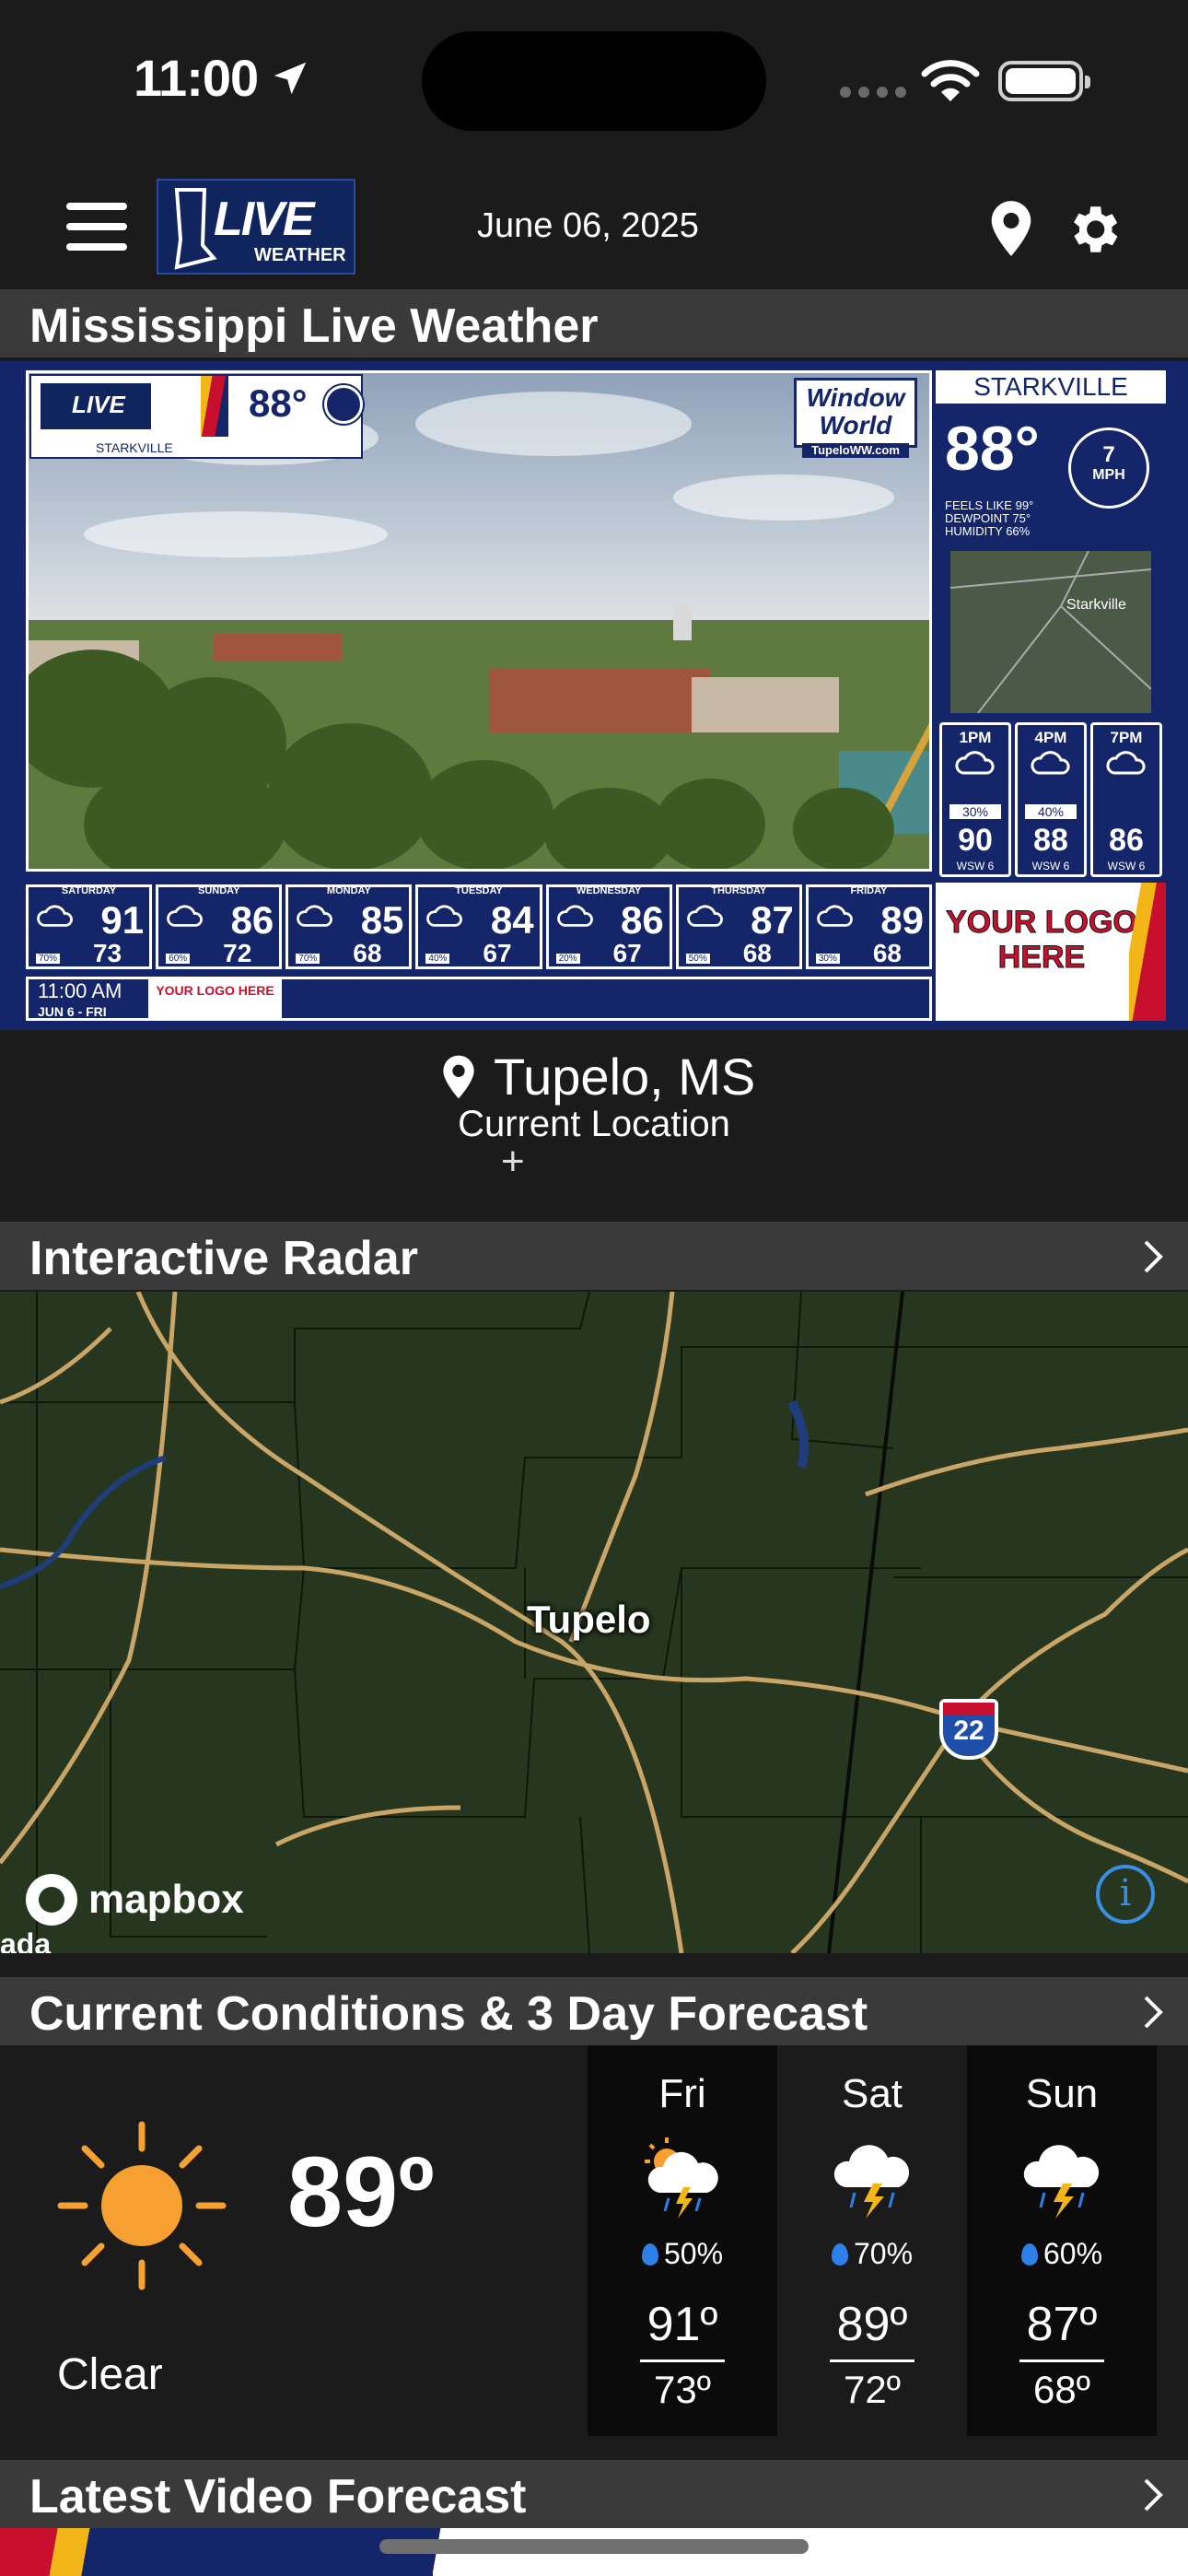 This screenshot has width=1188, height=2576. Describe the element at coordinates (448, 2014) in the screenshot. I see `section-title: Current Conditions & 3 Day Forecast` at that location.